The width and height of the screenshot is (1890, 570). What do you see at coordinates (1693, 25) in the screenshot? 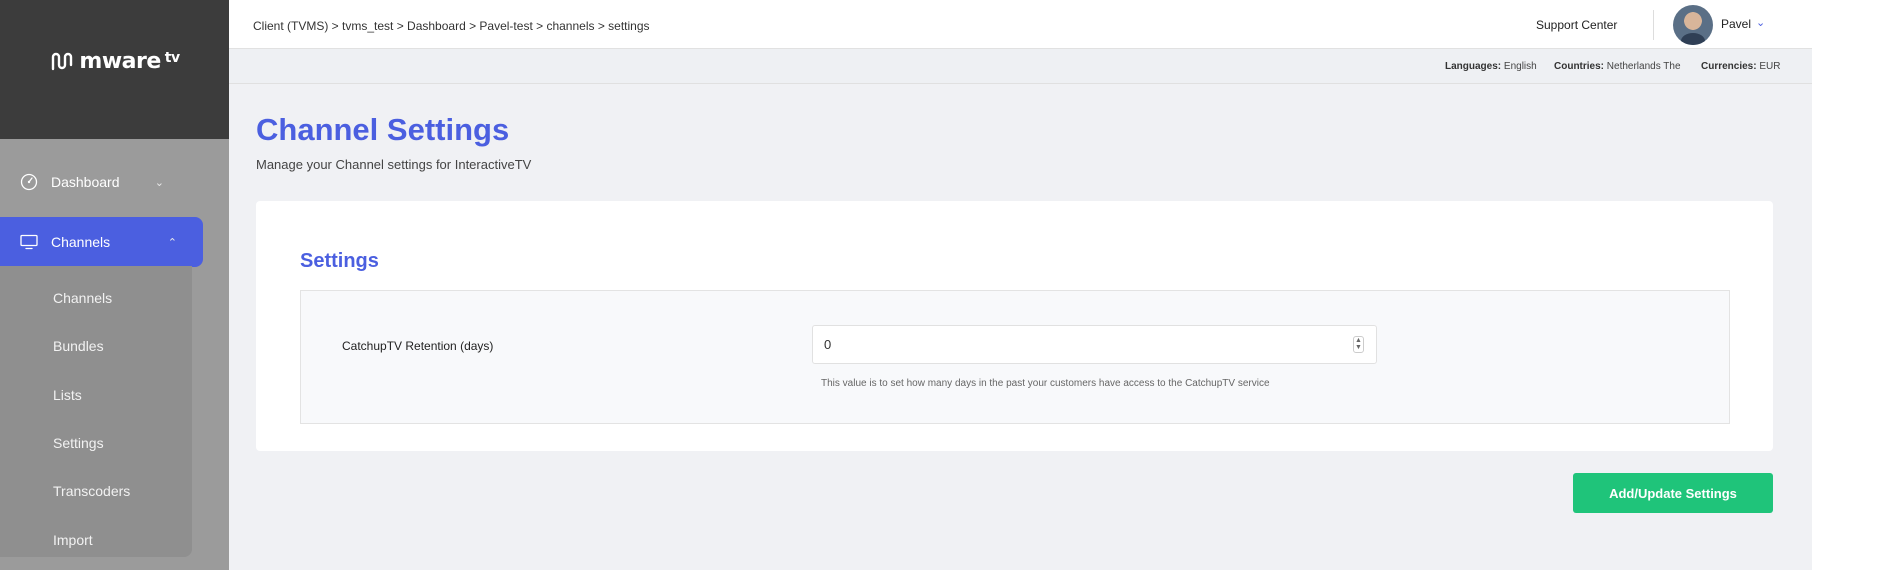
I see `avatar` at bounding box center [1693, 25].